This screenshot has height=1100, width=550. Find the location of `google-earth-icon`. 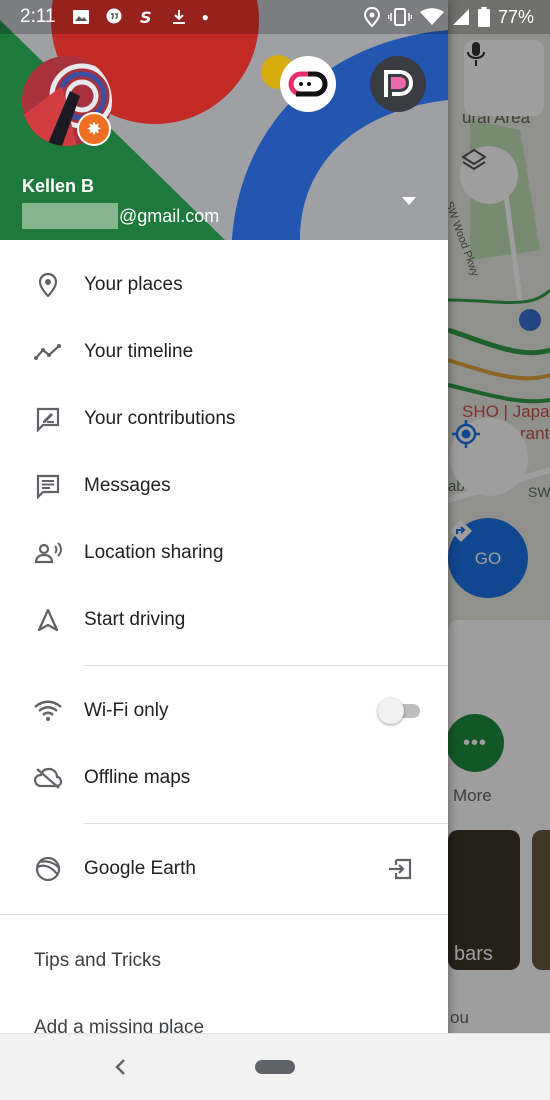

google-earth-icon is located at coordinates (48, 869).